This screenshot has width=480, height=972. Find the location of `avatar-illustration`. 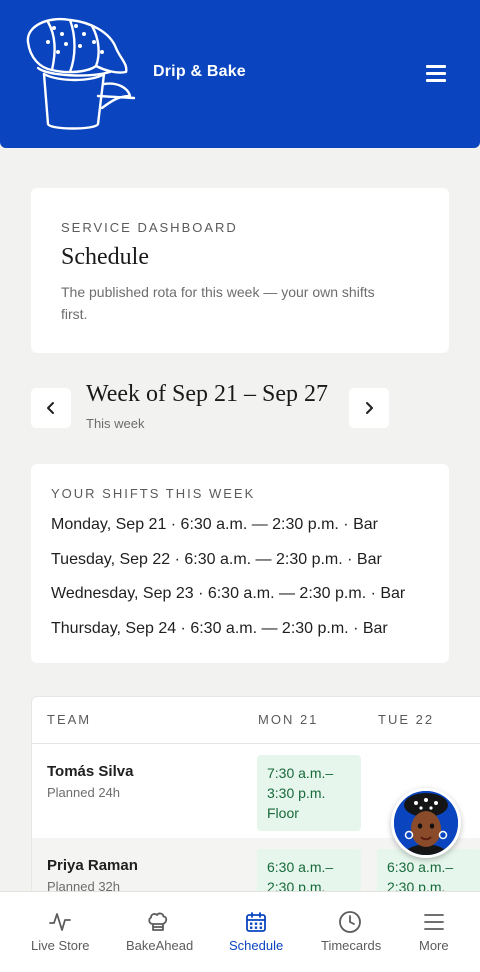

avatar-illustration is located at coordinates (426, 823).